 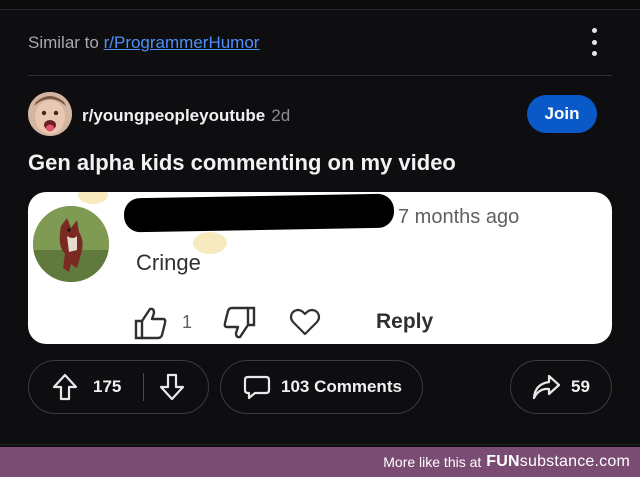 What do you see at coordinates (405, 321) in the screenshot?
I see `comment-reply-label: Reply` at bounding box center [405, 321].